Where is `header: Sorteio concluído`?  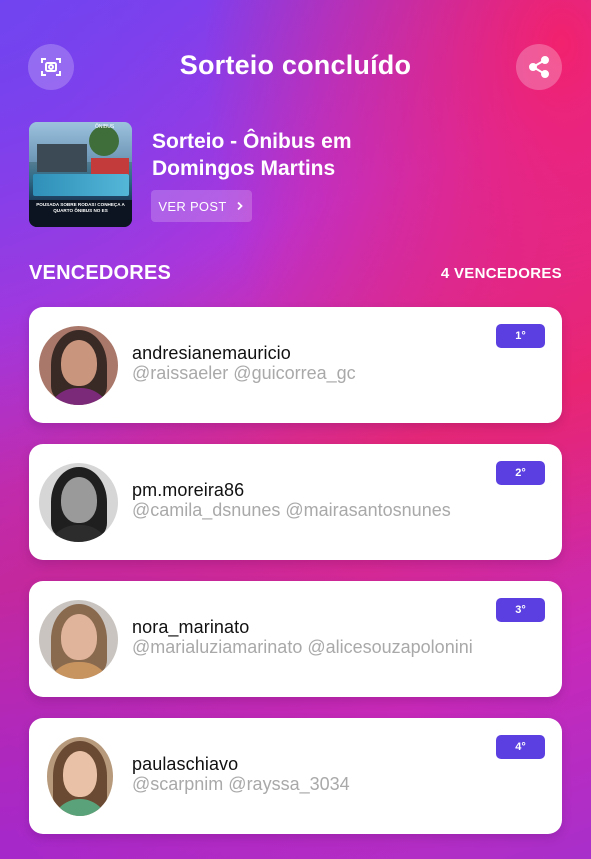 header: Sorteio concluído is located at coordinates (295, 68).